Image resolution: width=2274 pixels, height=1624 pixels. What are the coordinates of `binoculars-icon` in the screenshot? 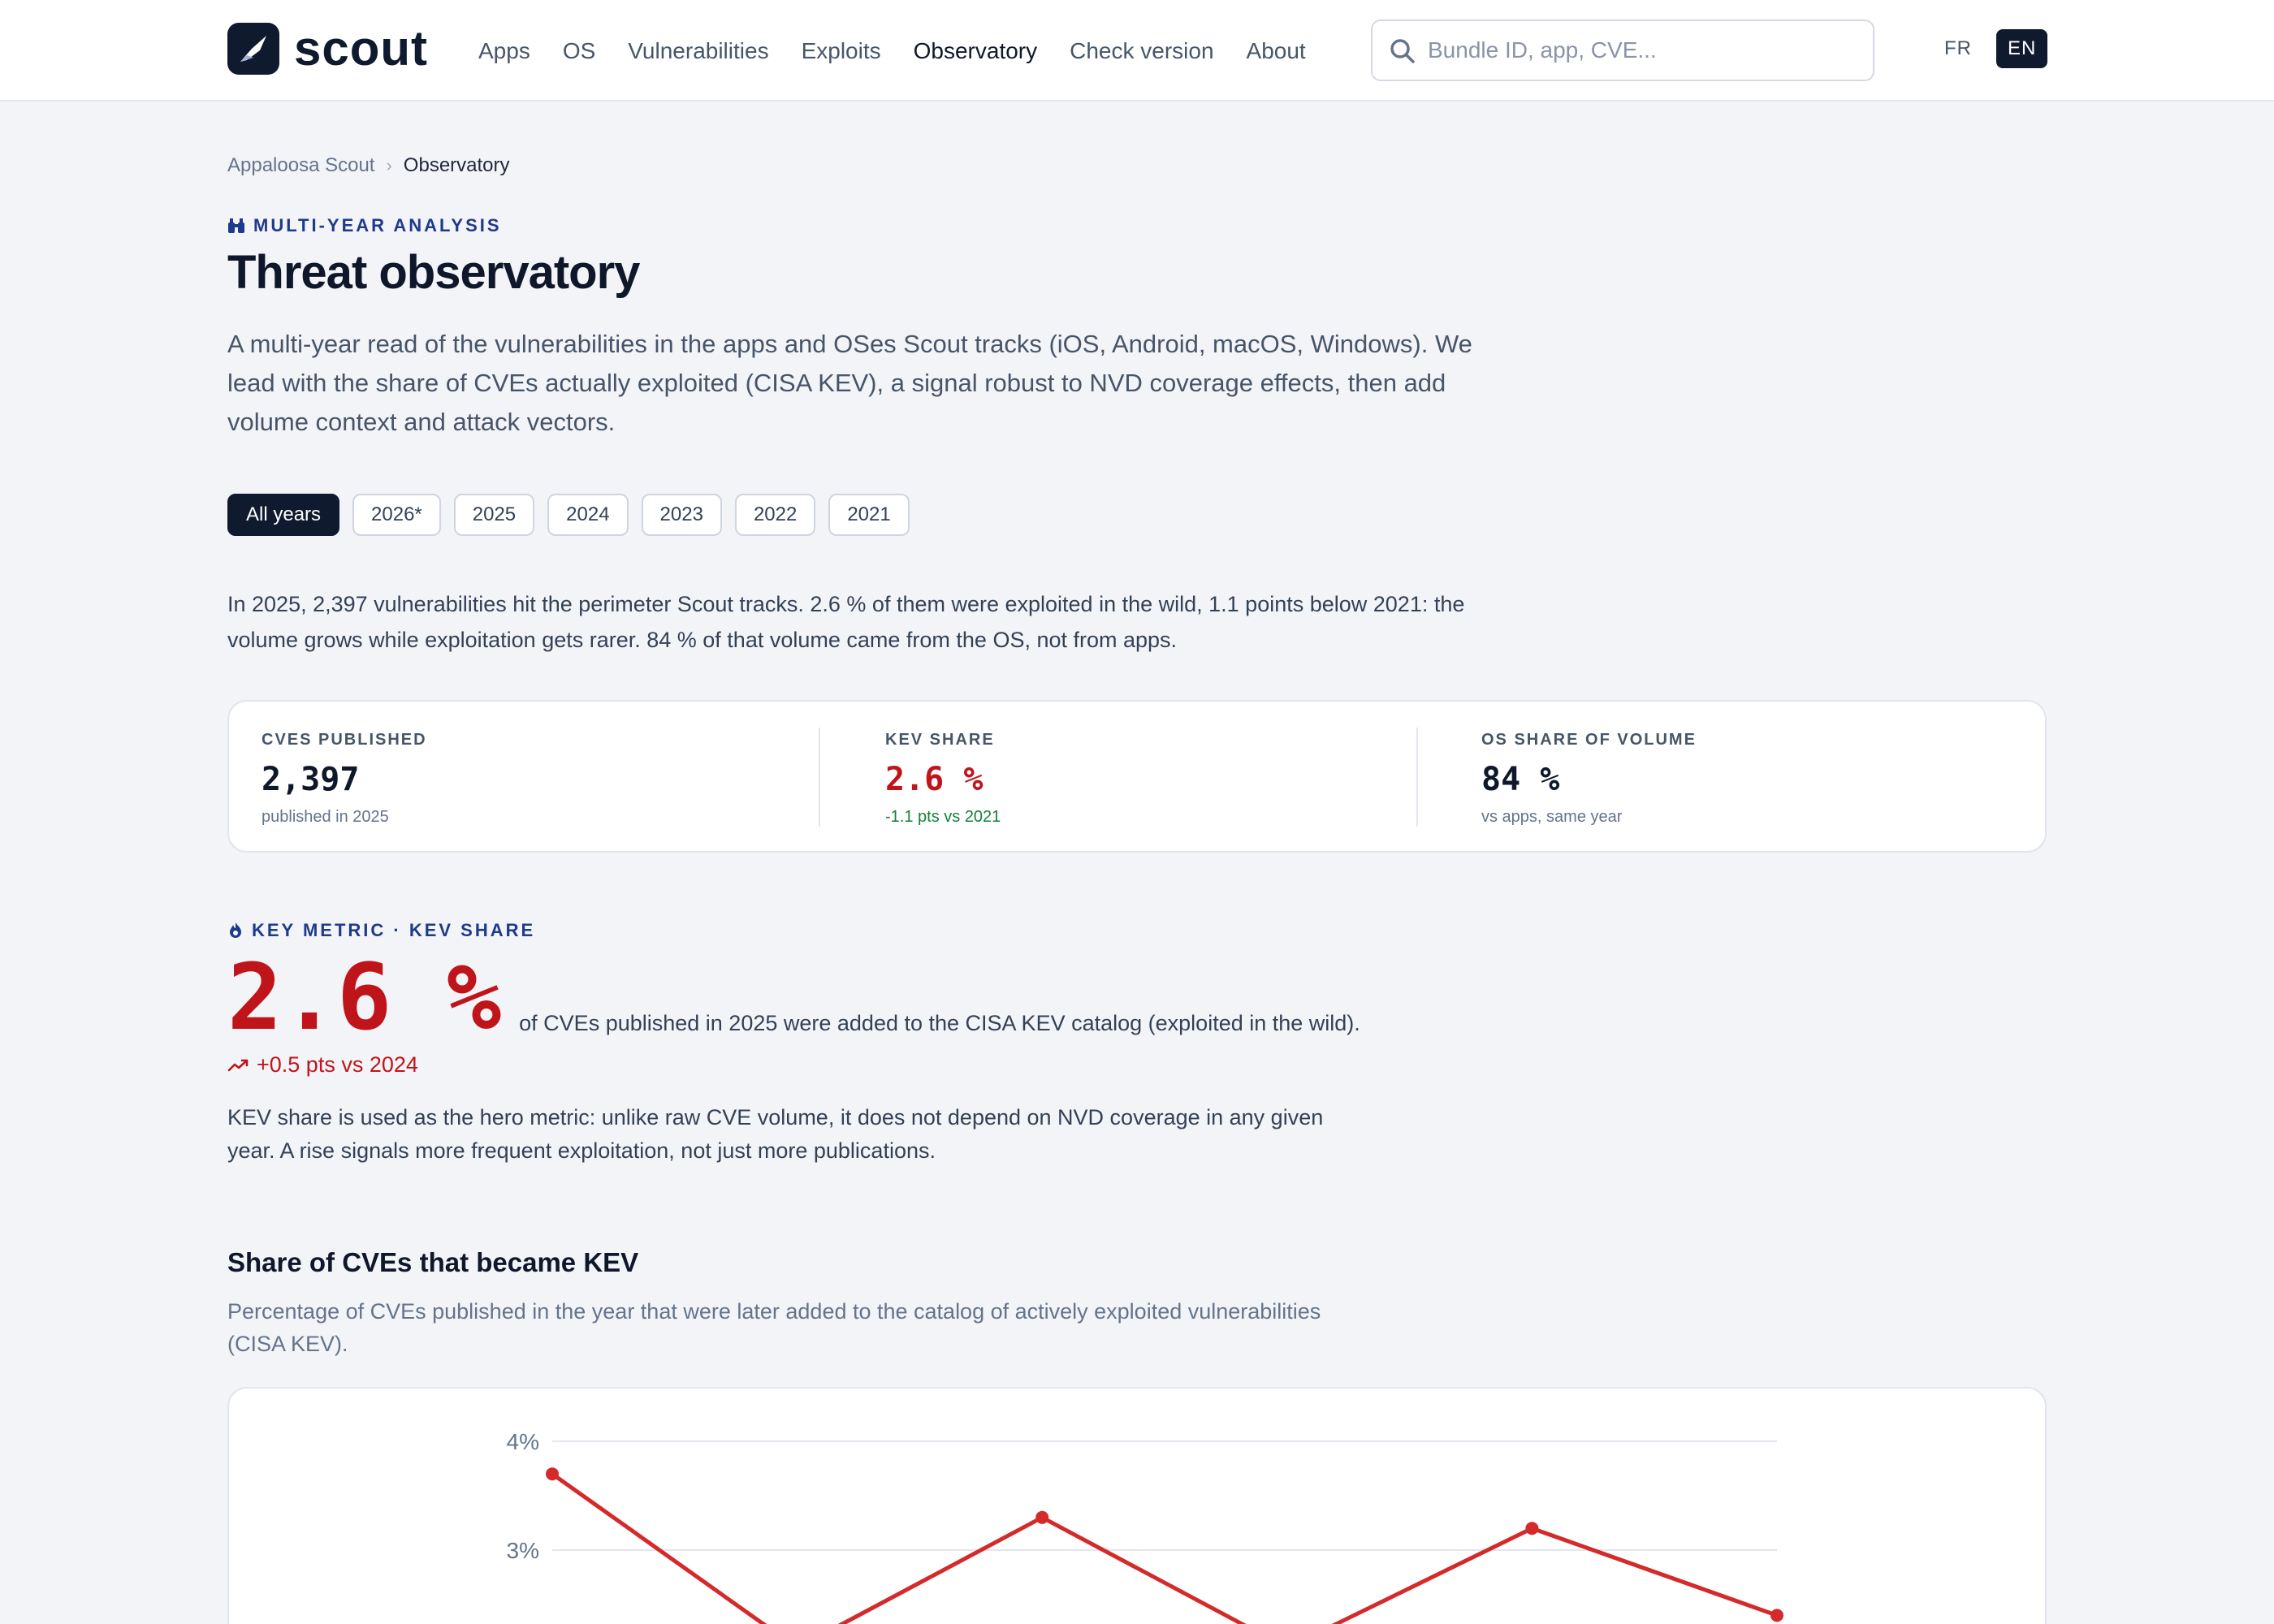 It's located at (236, 226).